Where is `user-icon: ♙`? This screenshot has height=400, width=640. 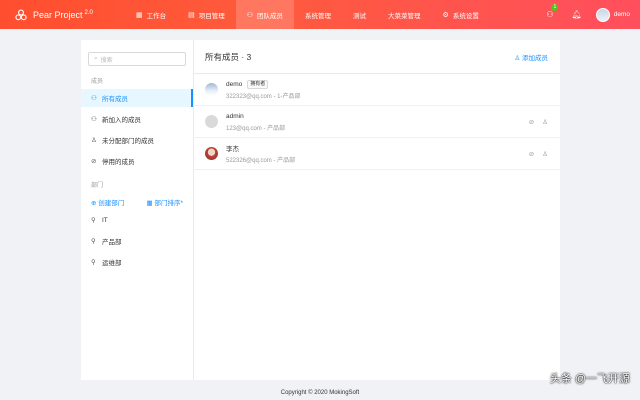
user-icon: ♙ is located at coordinates (94, 140).